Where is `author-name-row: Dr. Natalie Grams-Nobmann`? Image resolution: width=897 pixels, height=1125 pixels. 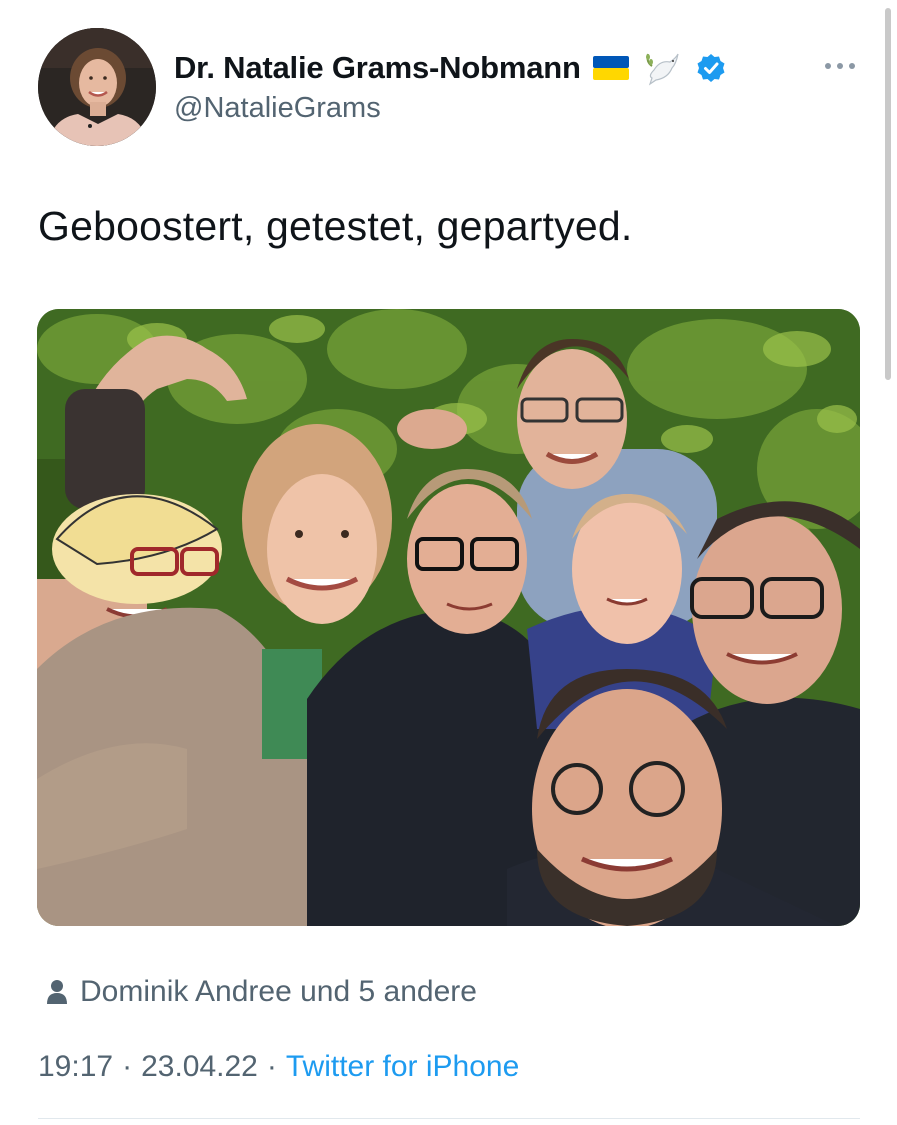 author-name-row: Dr. Natalie Grams-Nobmann is located at coordinates (452, 68).